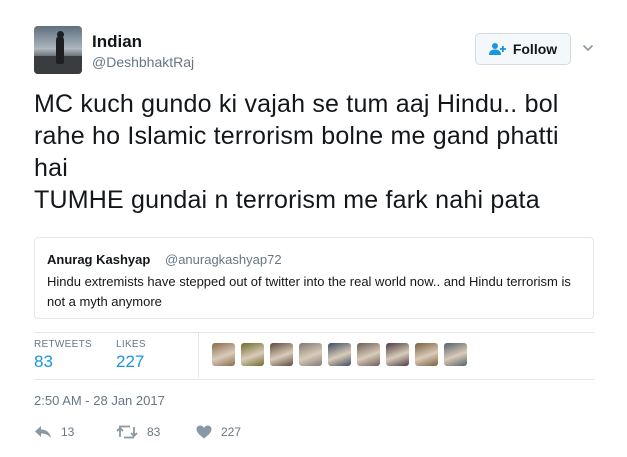 Image resolution: width=627 pixels, height=457 pixels. I want to click on retweet-action: 83, so click(138, 432).